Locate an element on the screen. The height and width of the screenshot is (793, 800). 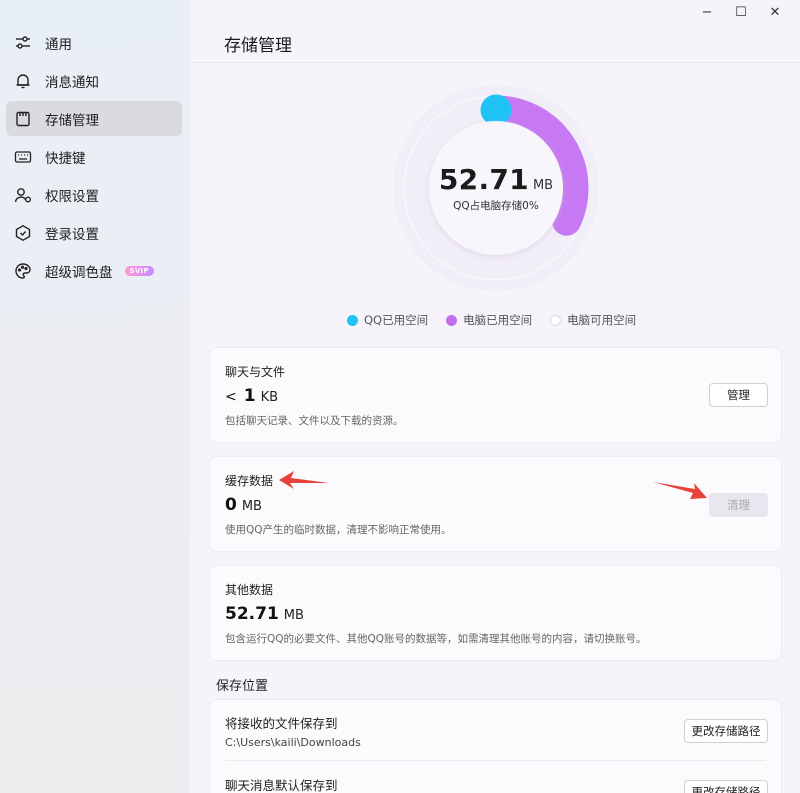
maximize-icon: ☐ is located at coordinates (741, 12).